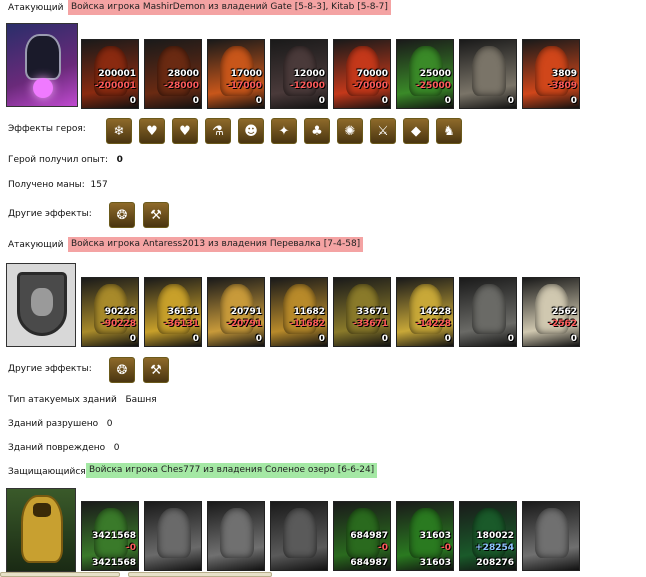 The height and width of the screenshot is (577, 646). Describe the element at coordinates (362, 312) in the screenshot. I see `unit-card: 33671 -33671 0` at that location.